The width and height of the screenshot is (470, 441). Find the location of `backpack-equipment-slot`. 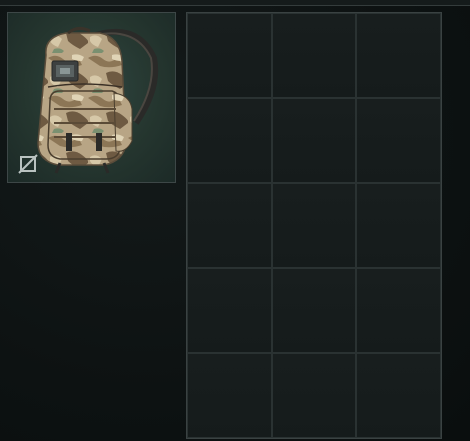

backpack-equipment-slot is located at coordinates (91, 97).